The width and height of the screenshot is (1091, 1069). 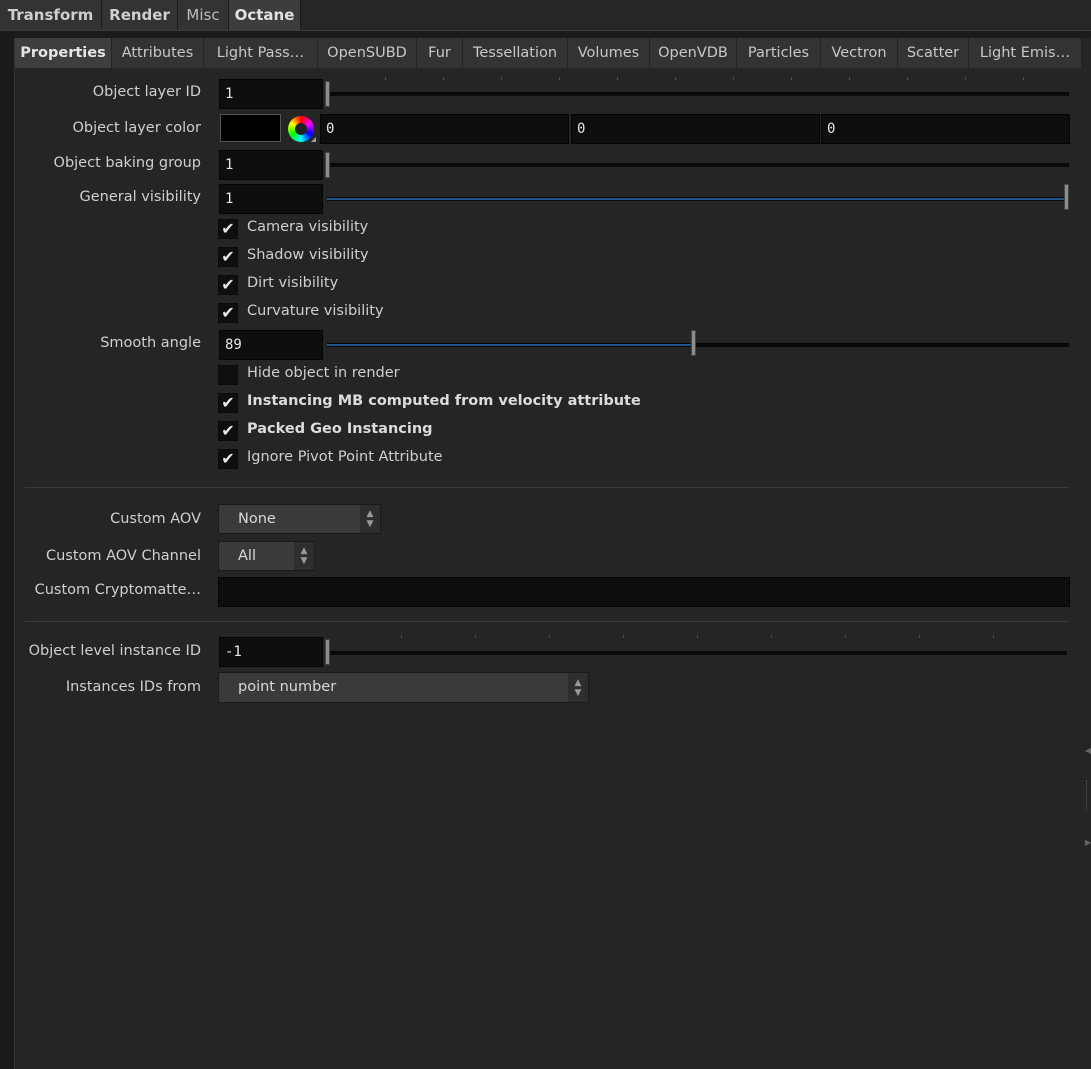 What do you see at coordinates (155, 519) in the screenshot?
I see `custom-aov-label: Custom AOV` at bounding box center [155, 519].